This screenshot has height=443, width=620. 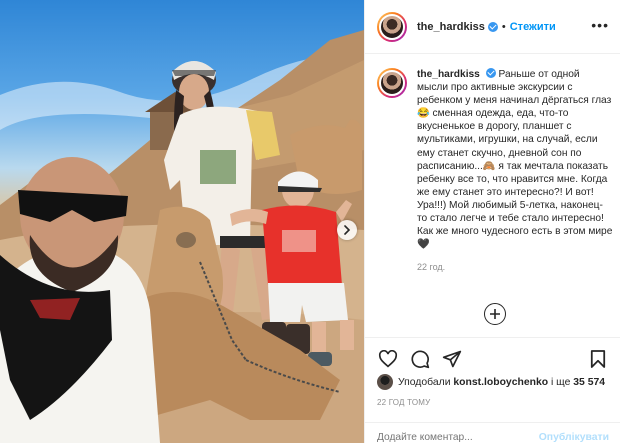 I want to click on load-more-comments-button, so click(x=495, y=314).